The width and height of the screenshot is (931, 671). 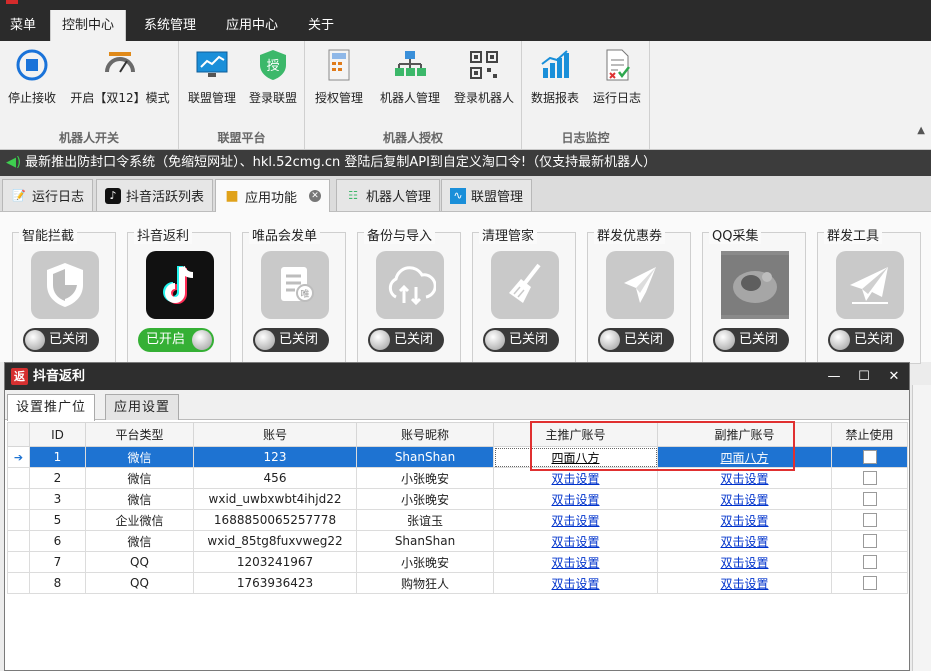 What do you see at coordinates (170, 25) in the screenshot?
I see `menu-item-system: 系统管理` at bounding box center [170, 25].